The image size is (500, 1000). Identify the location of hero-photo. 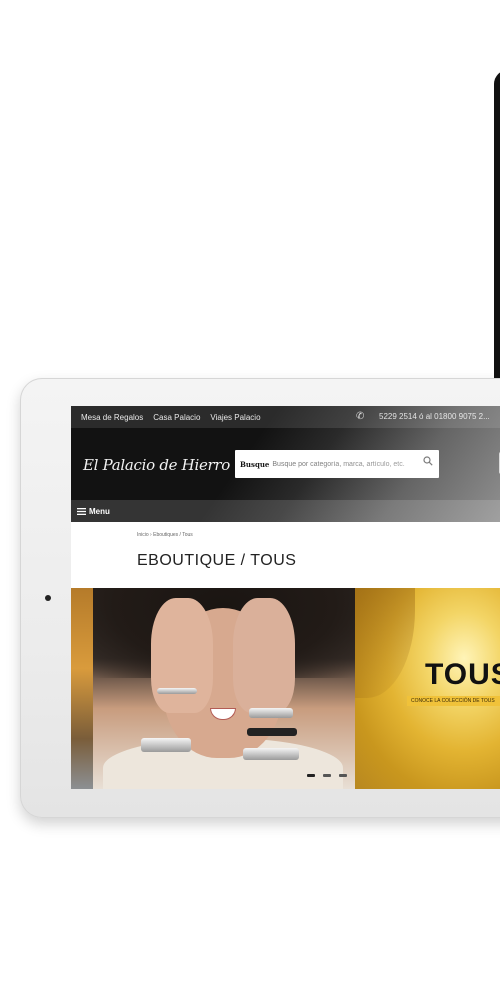
(224, 688).